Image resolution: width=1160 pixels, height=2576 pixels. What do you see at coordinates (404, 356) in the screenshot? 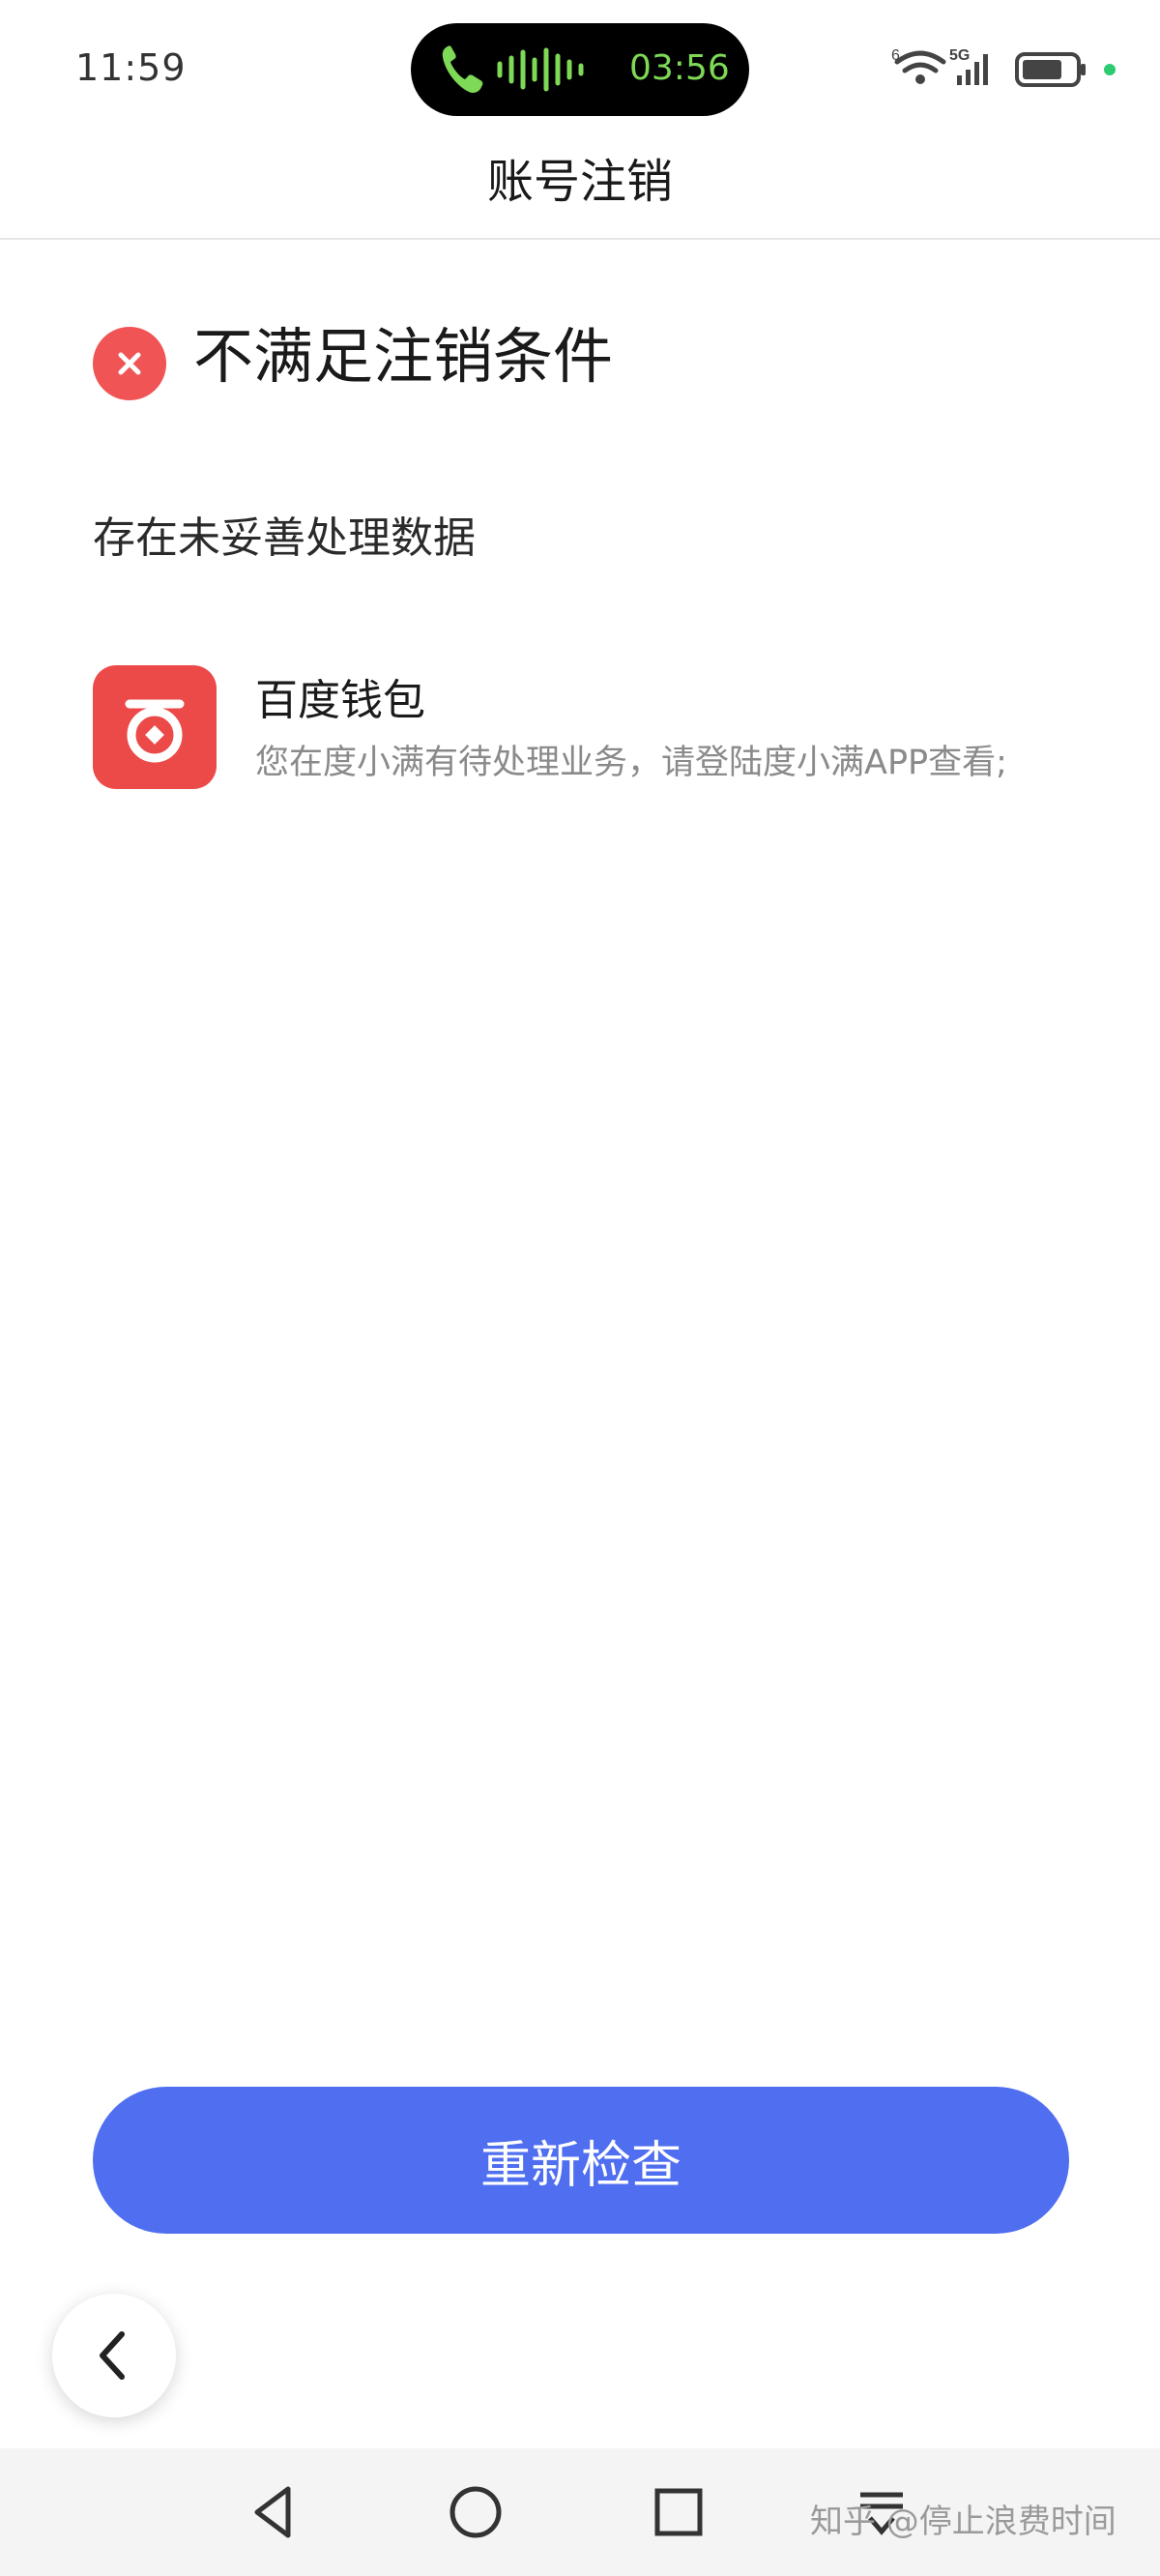
I see `result-title: 不满足注销条件` at bounding box center [404, 356].